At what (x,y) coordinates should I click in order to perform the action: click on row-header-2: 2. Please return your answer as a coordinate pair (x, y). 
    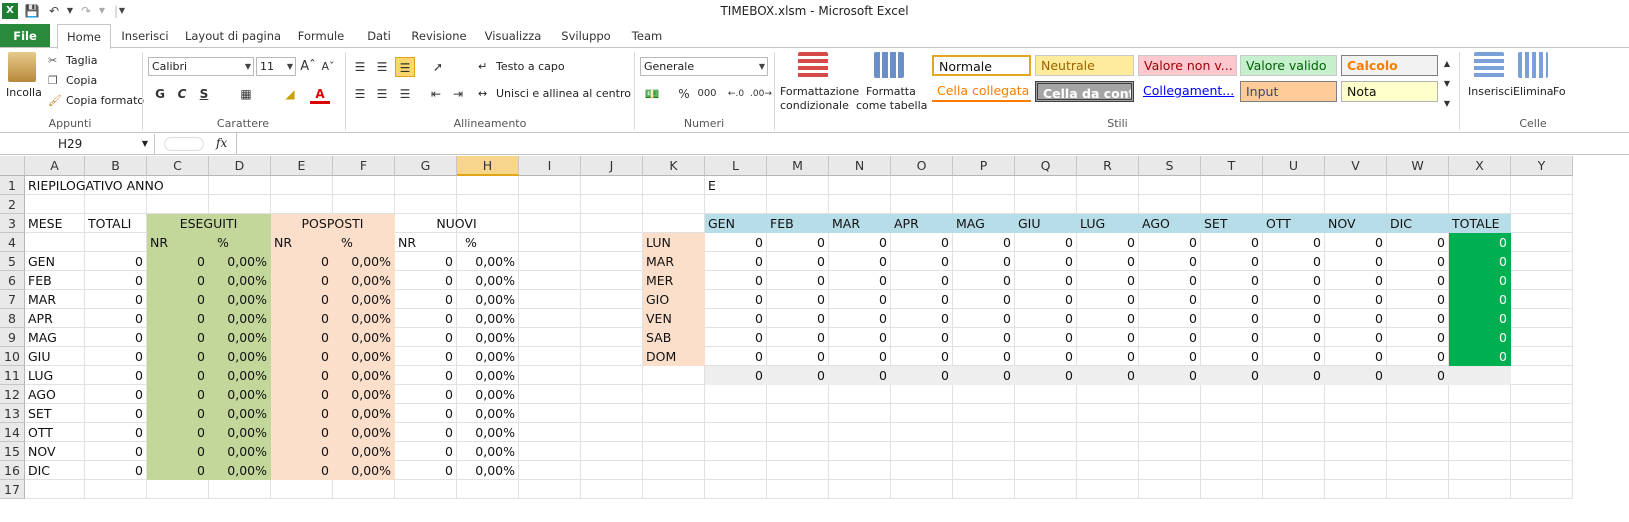
    Looking at the image, I should click on (12, 204).